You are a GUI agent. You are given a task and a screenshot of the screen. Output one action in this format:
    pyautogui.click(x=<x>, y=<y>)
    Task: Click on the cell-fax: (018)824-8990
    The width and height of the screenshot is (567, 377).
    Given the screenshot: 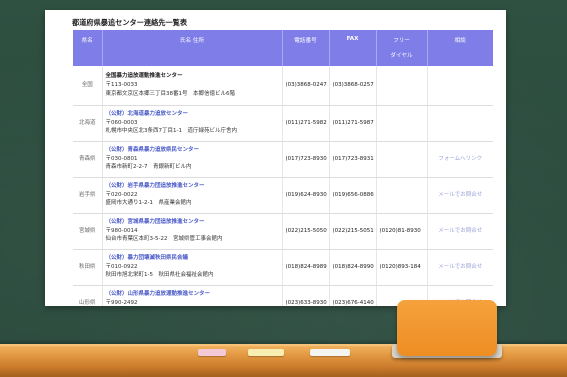 What is the action you would take?
    pyautogui.click(x=353, y=267)
    